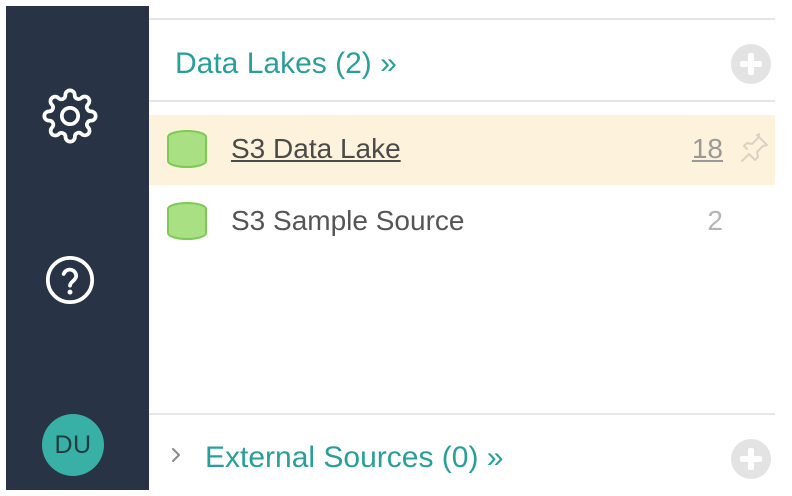  What do you see at coordinates (286, 64) in the screenshot?
I see `data-lakes-title: Data Lakes (2) »` at bounding box center [286, 64].